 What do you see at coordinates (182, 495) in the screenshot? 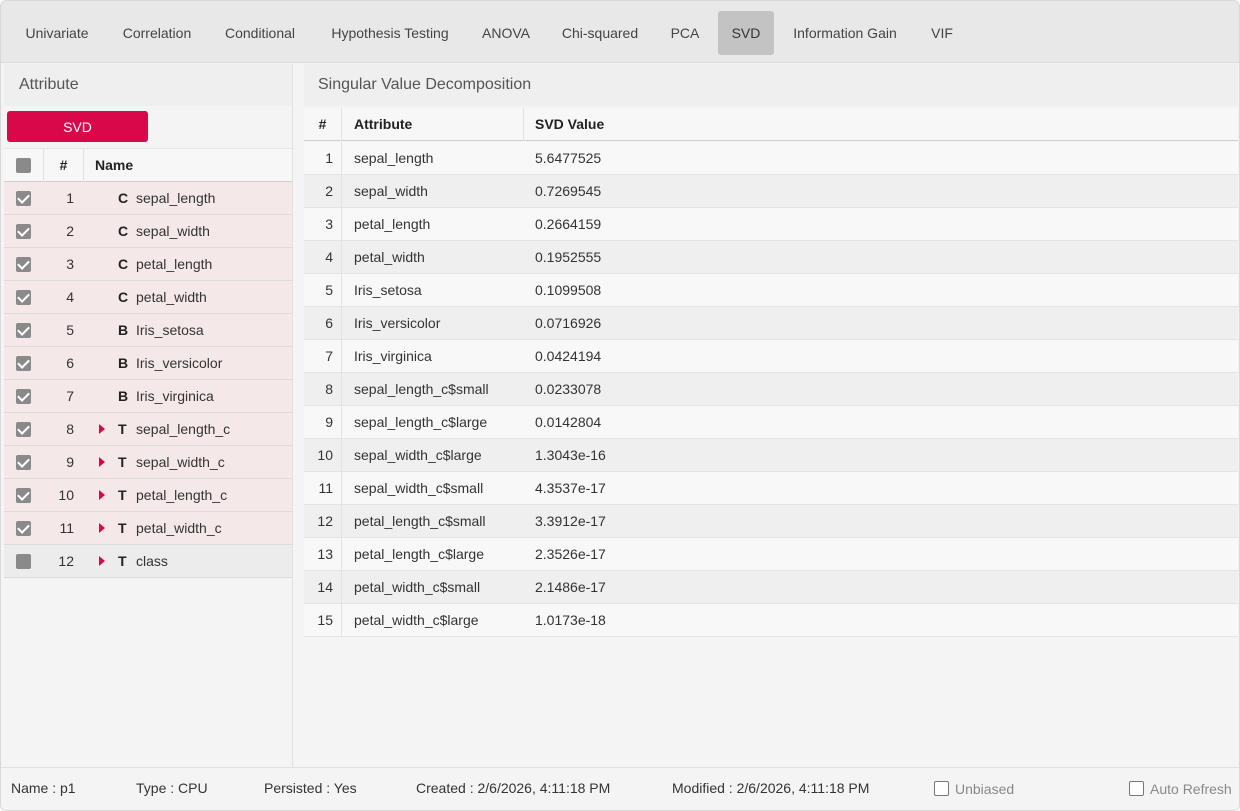
I see `attribute-name: petal_length_c` at bounding box center [182, 495].